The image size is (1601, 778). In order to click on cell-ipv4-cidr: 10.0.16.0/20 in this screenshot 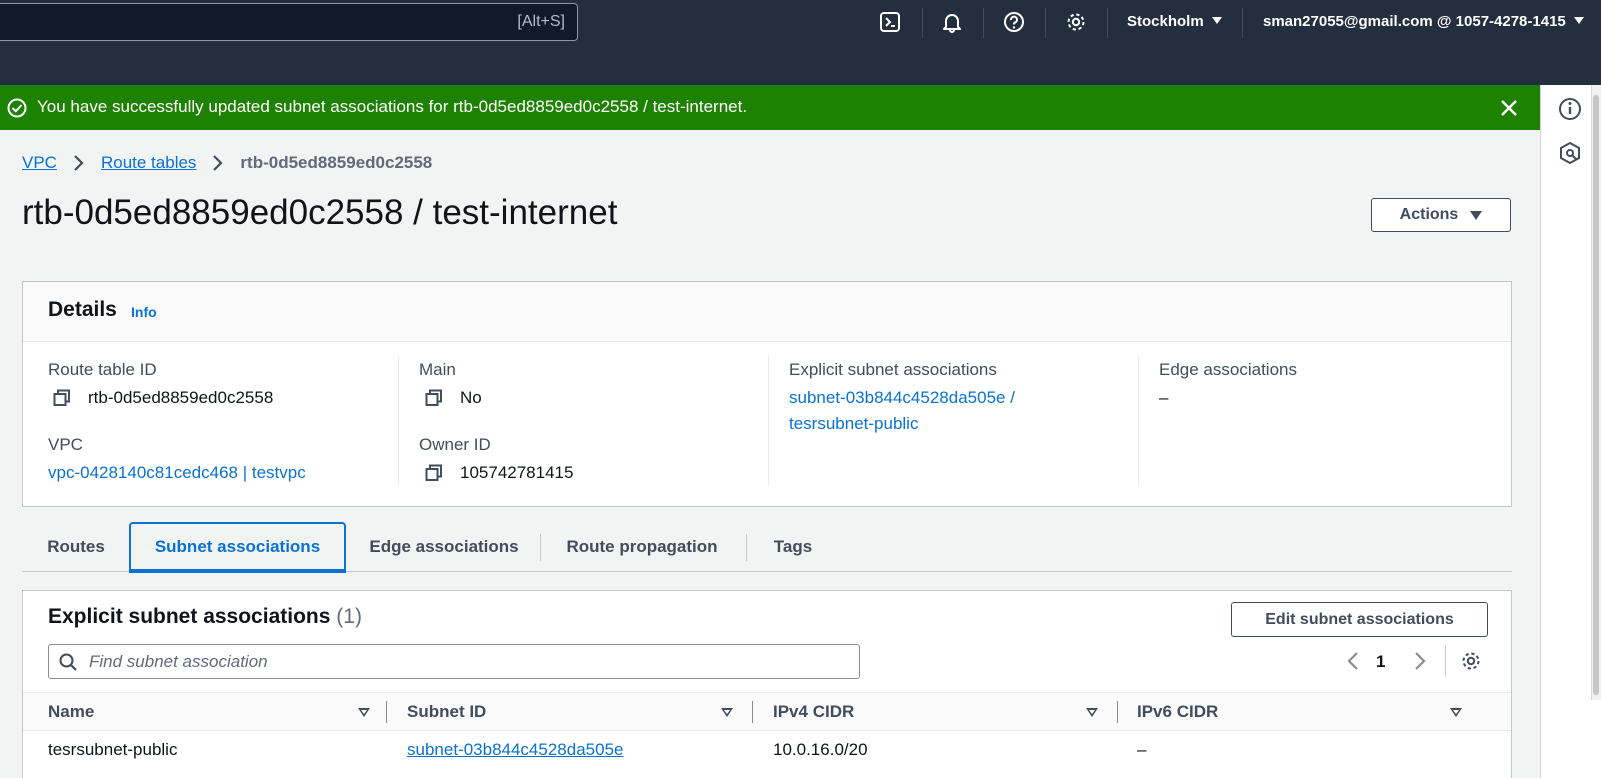, I will do `click(820, 749)`.